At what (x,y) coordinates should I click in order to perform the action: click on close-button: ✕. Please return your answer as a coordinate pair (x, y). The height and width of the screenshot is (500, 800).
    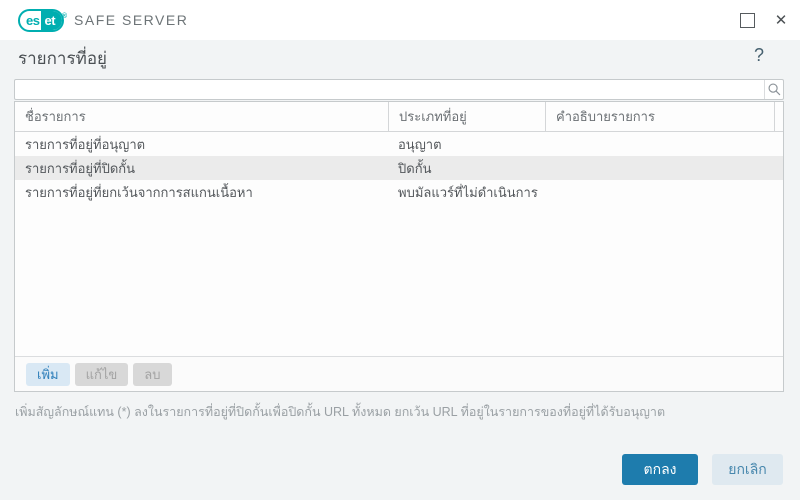
    Looking at the image, I should click on (781, 20).